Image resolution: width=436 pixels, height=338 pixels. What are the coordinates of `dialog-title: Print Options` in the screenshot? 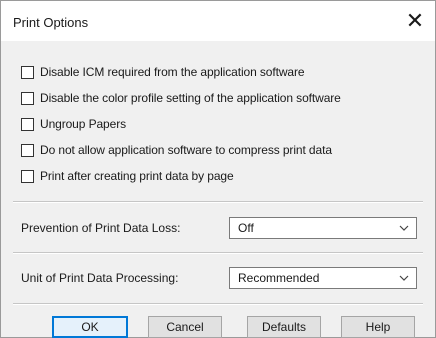 It's located at (51, 22).